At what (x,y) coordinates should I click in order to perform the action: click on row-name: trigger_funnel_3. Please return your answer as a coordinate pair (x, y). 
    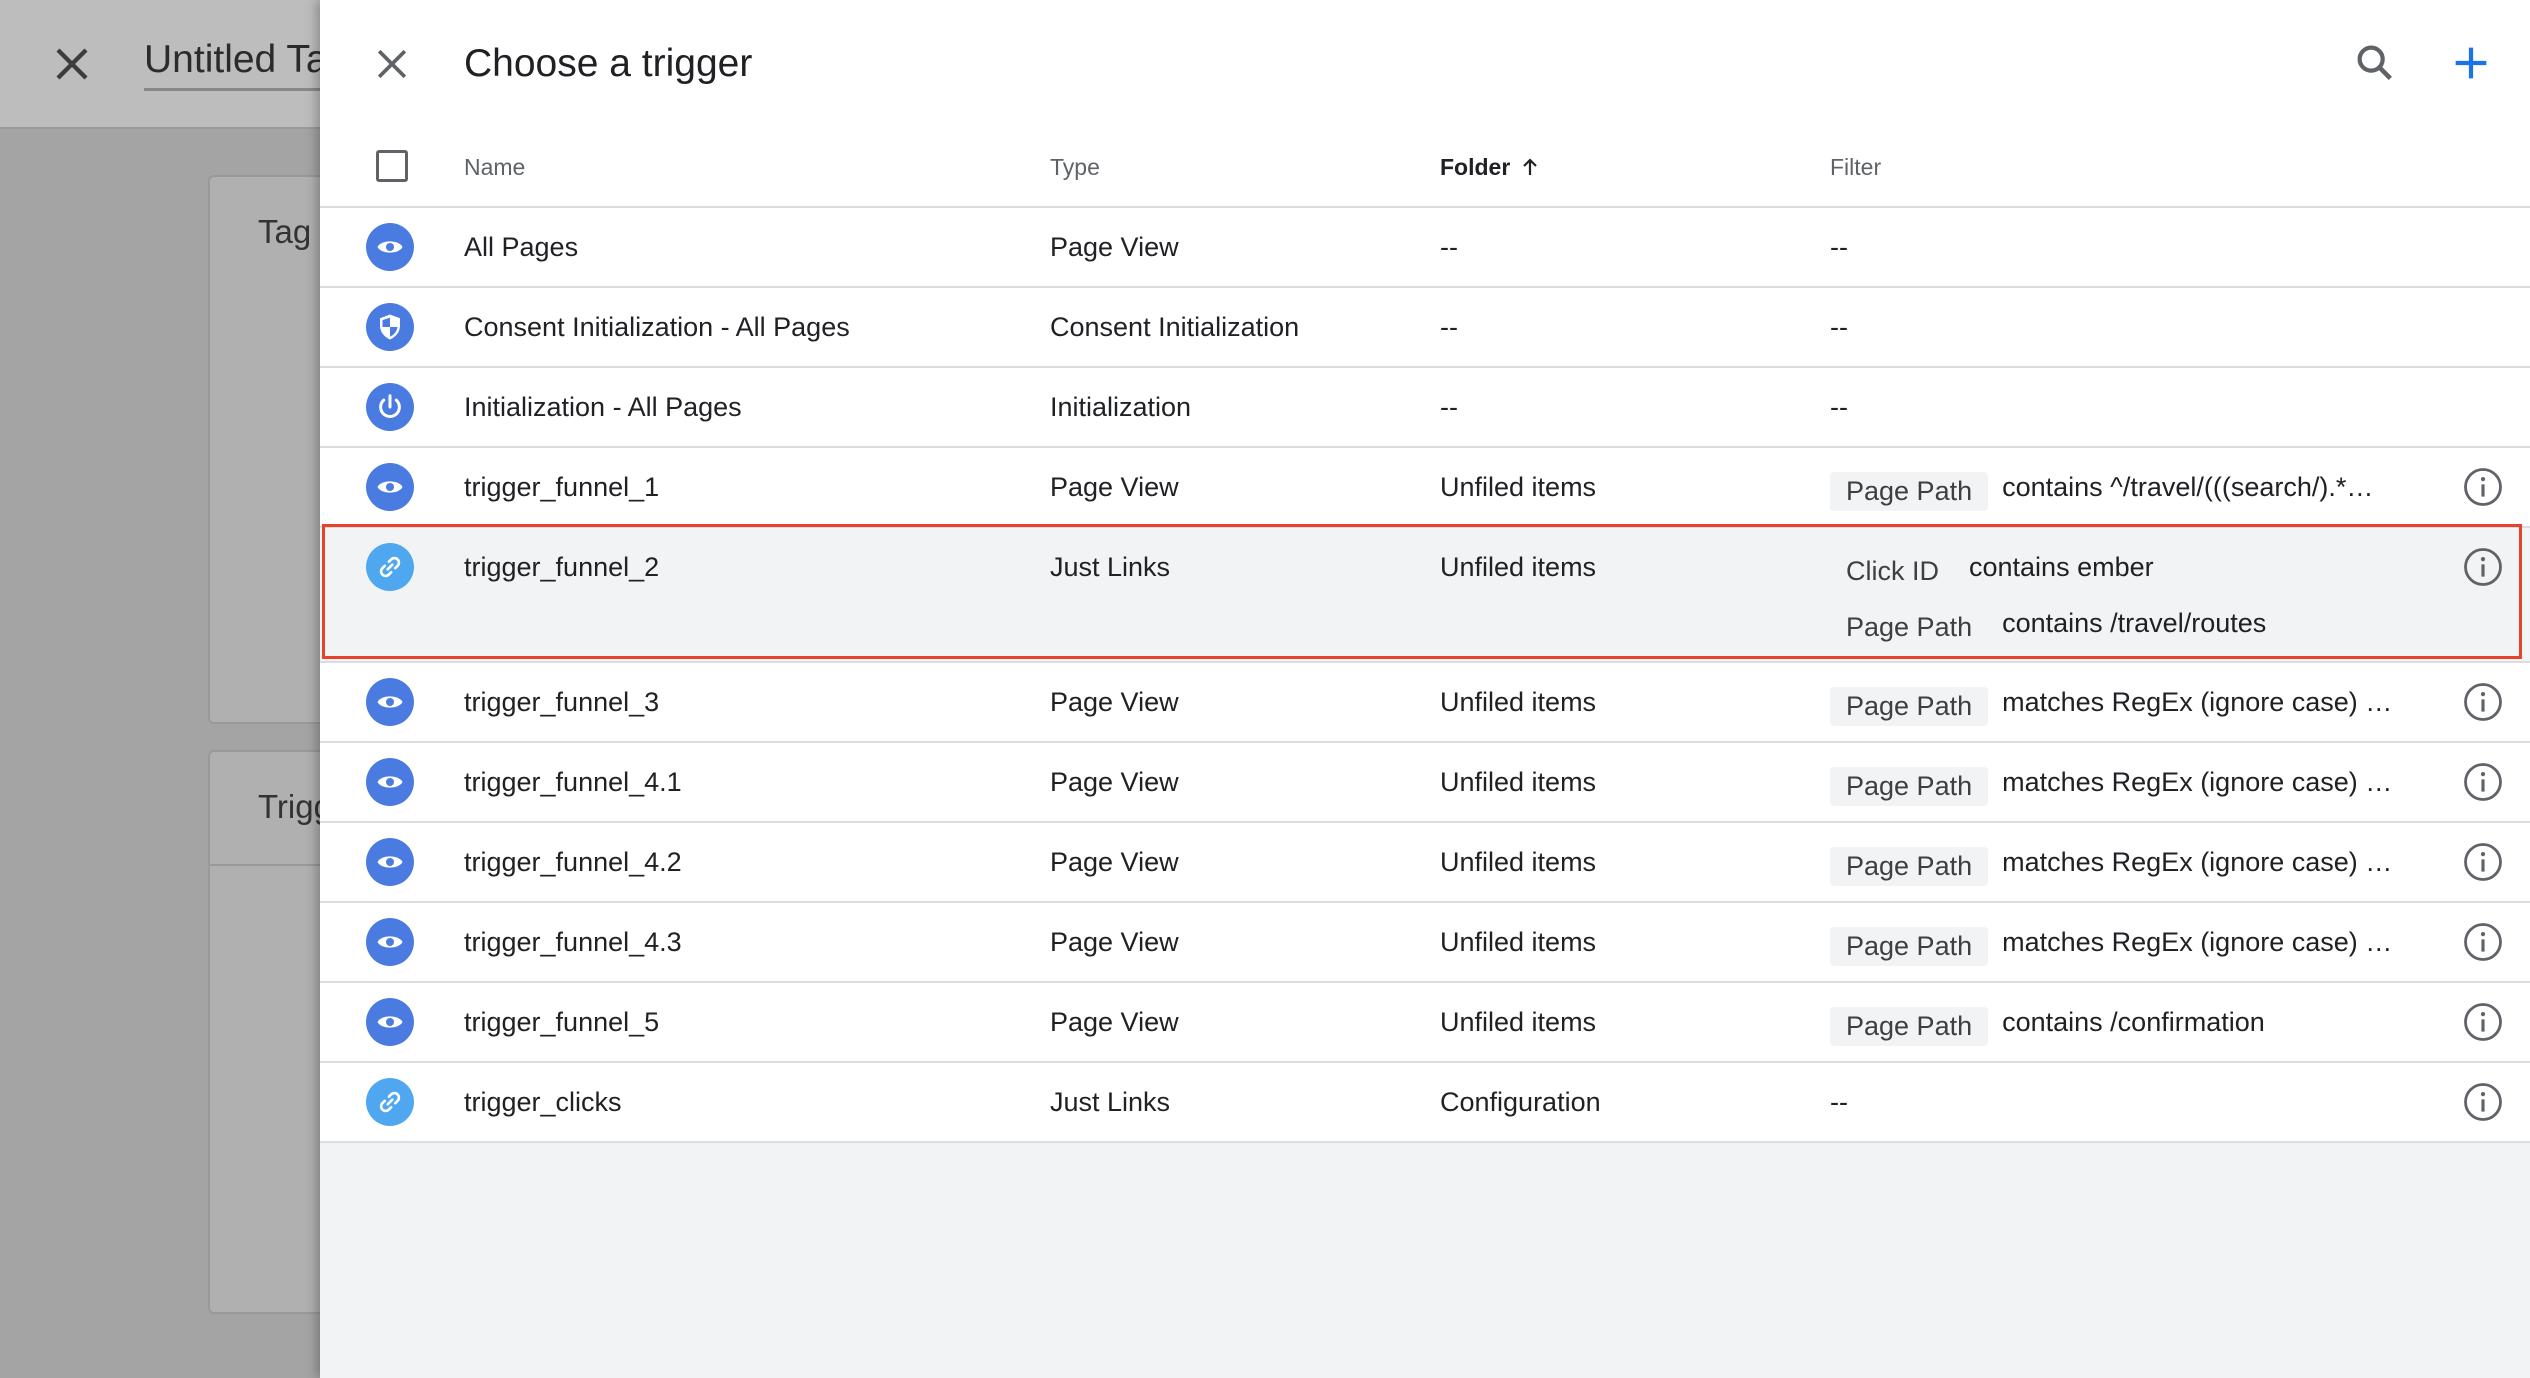
    Looking at the image, I should click on (562, 702).